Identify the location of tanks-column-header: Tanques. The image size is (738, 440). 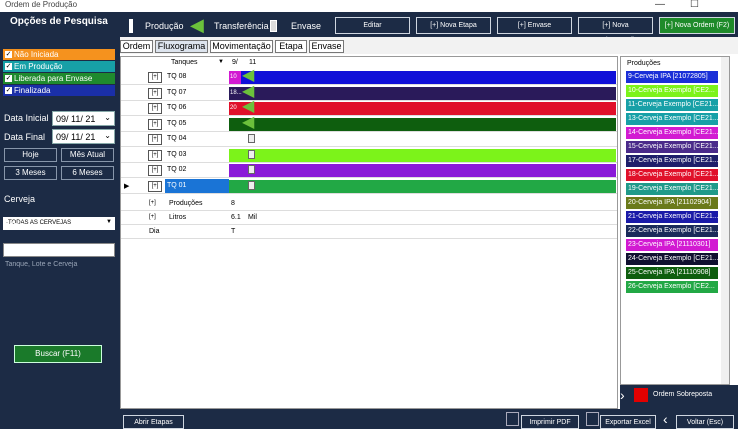
(184, 62).